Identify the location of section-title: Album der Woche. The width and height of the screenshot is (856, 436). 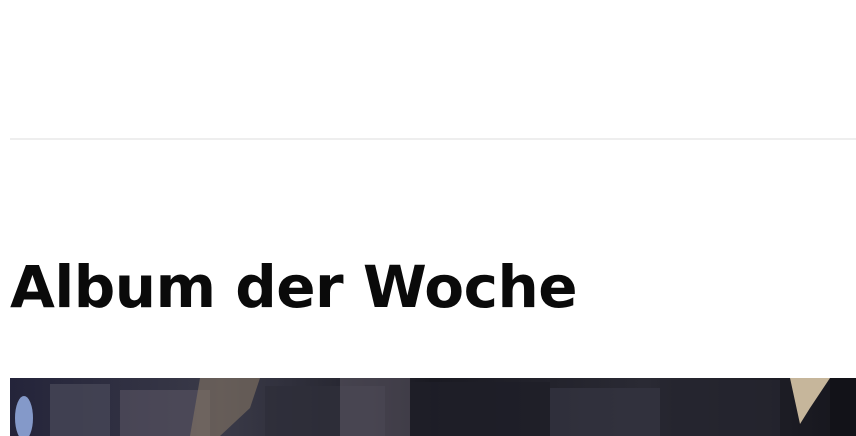
(294, 287).